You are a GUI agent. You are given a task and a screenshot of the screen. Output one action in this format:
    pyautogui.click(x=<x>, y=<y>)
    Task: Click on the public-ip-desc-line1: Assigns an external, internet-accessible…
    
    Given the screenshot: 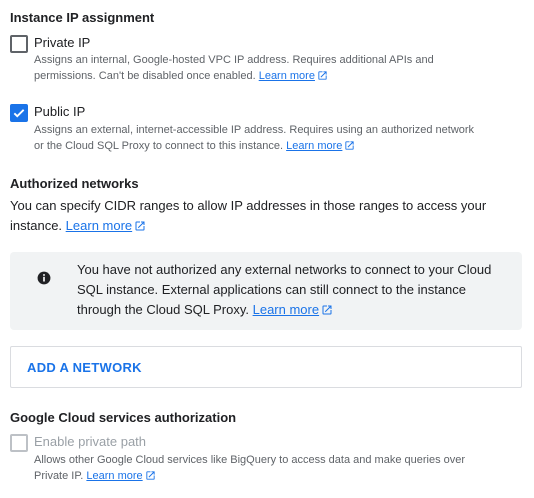 What is the action you would take?
    pyautogui.click(x=254, y=130)
    